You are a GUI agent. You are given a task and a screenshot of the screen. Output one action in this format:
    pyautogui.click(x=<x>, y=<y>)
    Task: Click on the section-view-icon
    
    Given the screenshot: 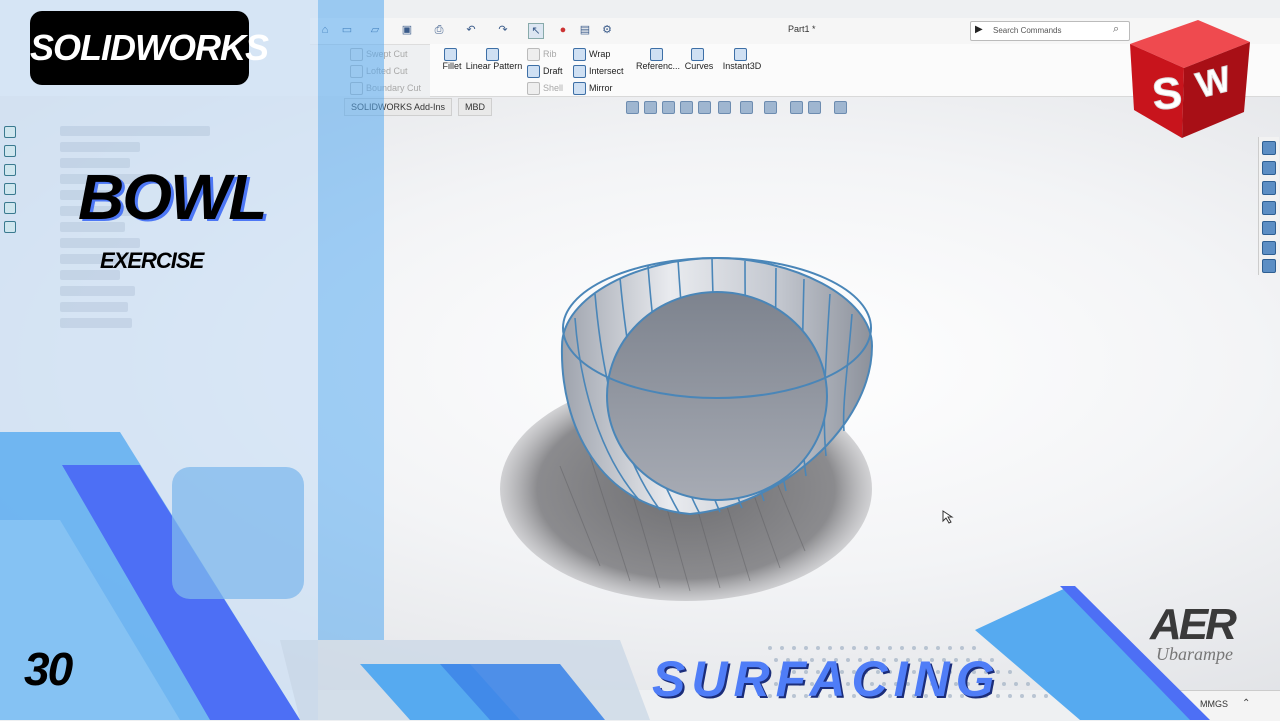 What is the action you would take?
    pyautogui.click(x=686, y=107)
    